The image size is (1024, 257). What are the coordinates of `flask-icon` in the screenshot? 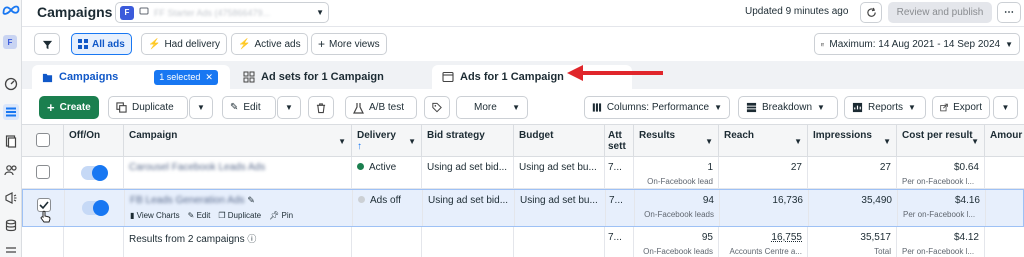 It's located at (358, 108).